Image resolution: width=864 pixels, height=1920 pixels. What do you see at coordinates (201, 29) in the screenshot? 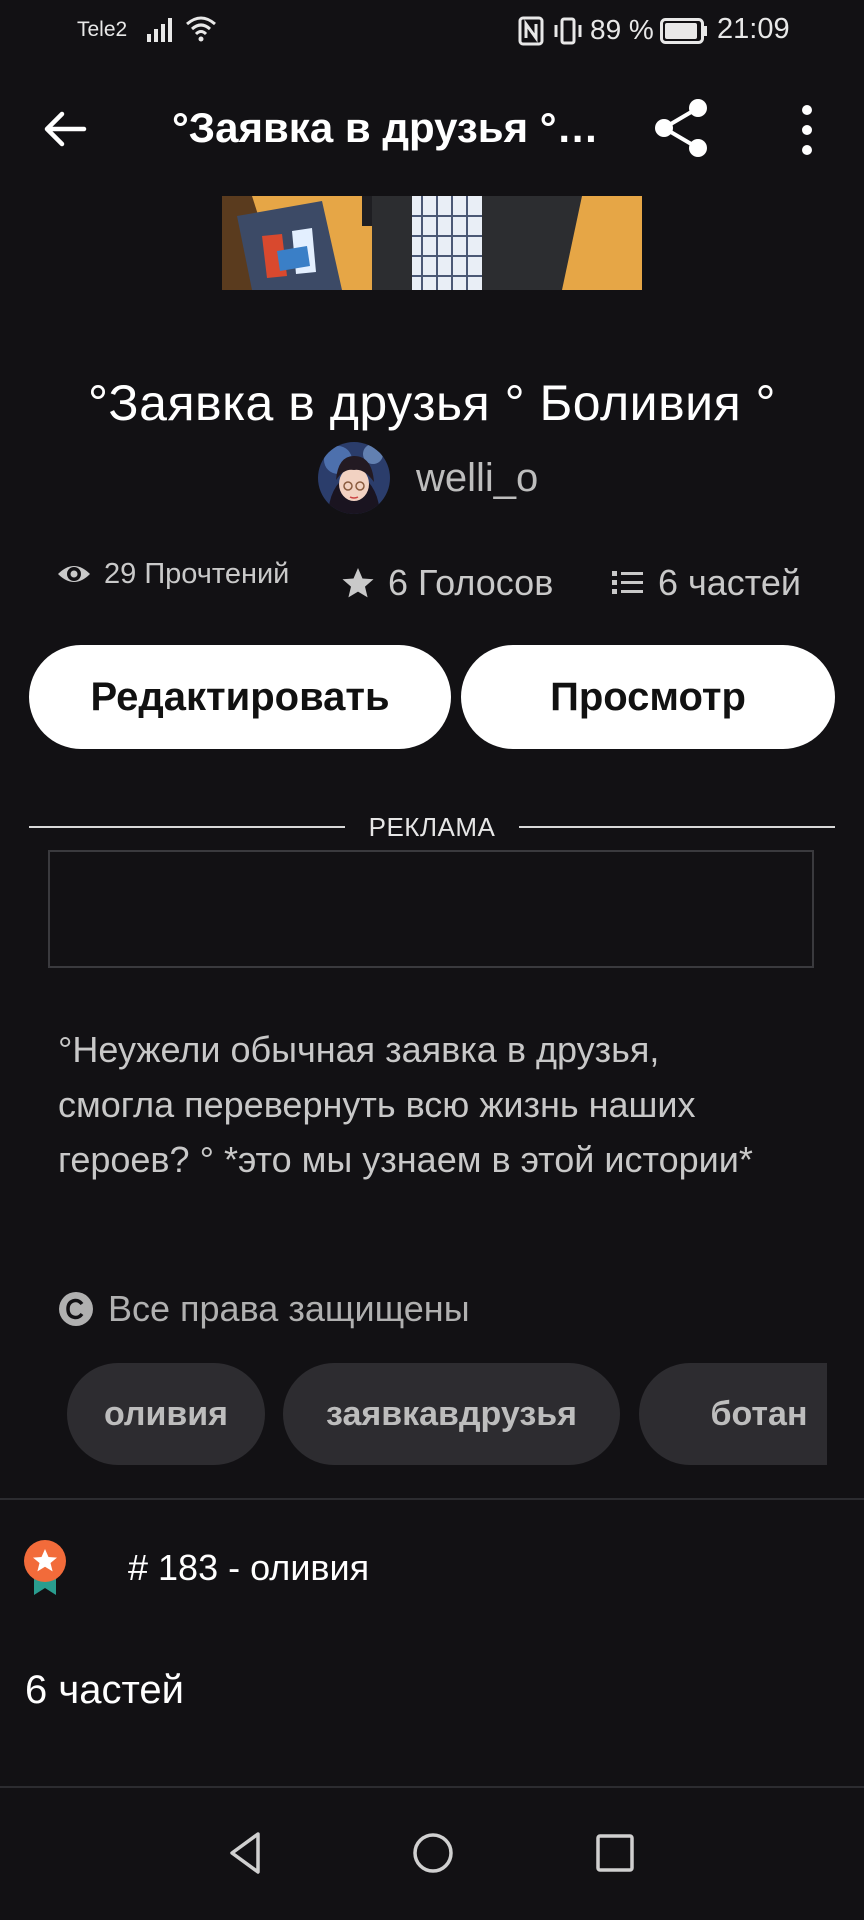
I see `wifi-icon` at bounding box center [201, 29].